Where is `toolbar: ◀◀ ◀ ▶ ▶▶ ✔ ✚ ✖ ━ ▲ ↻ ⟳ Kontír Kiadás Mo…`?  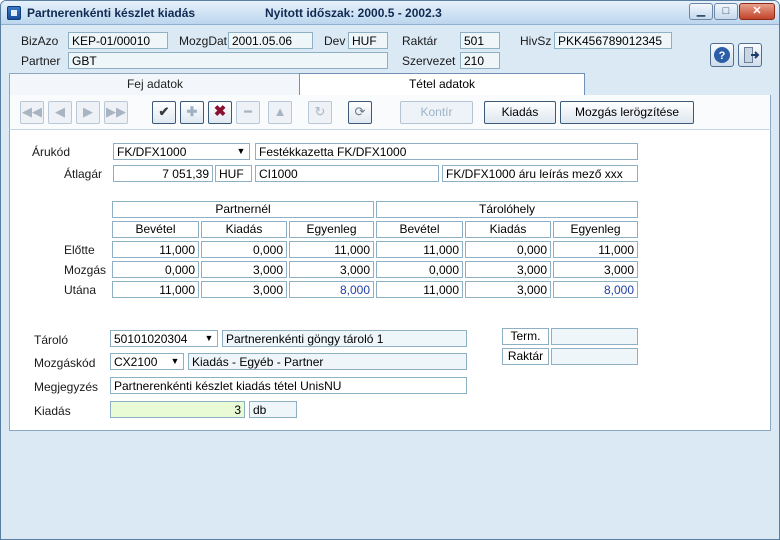
toolbar: ◀◀ ◀ ▶ ▶▶ ✔ ✚ ✖ ━ ▲ ↻ ⟳ Kontír Kiadás Mo… is located at coordinates (390, 112).